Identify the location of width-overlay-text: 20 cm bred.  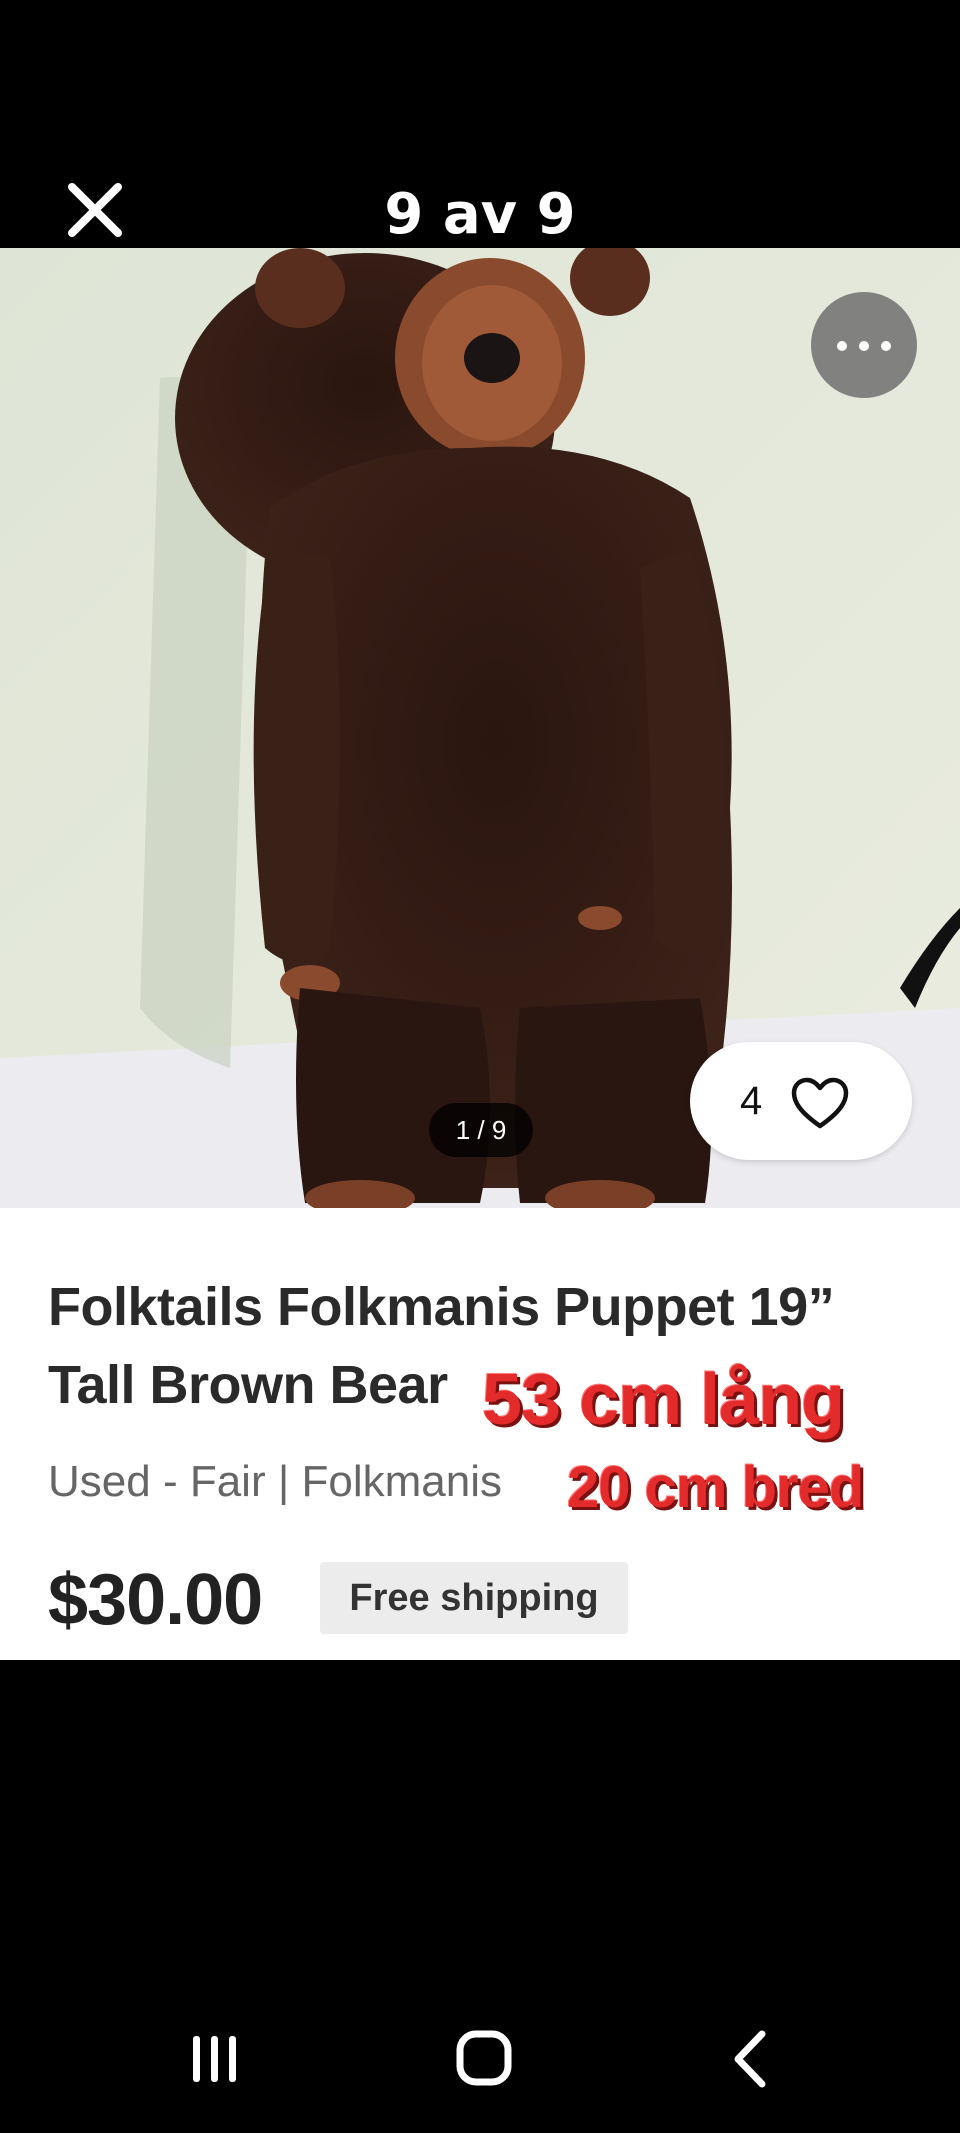
(715, 1487).